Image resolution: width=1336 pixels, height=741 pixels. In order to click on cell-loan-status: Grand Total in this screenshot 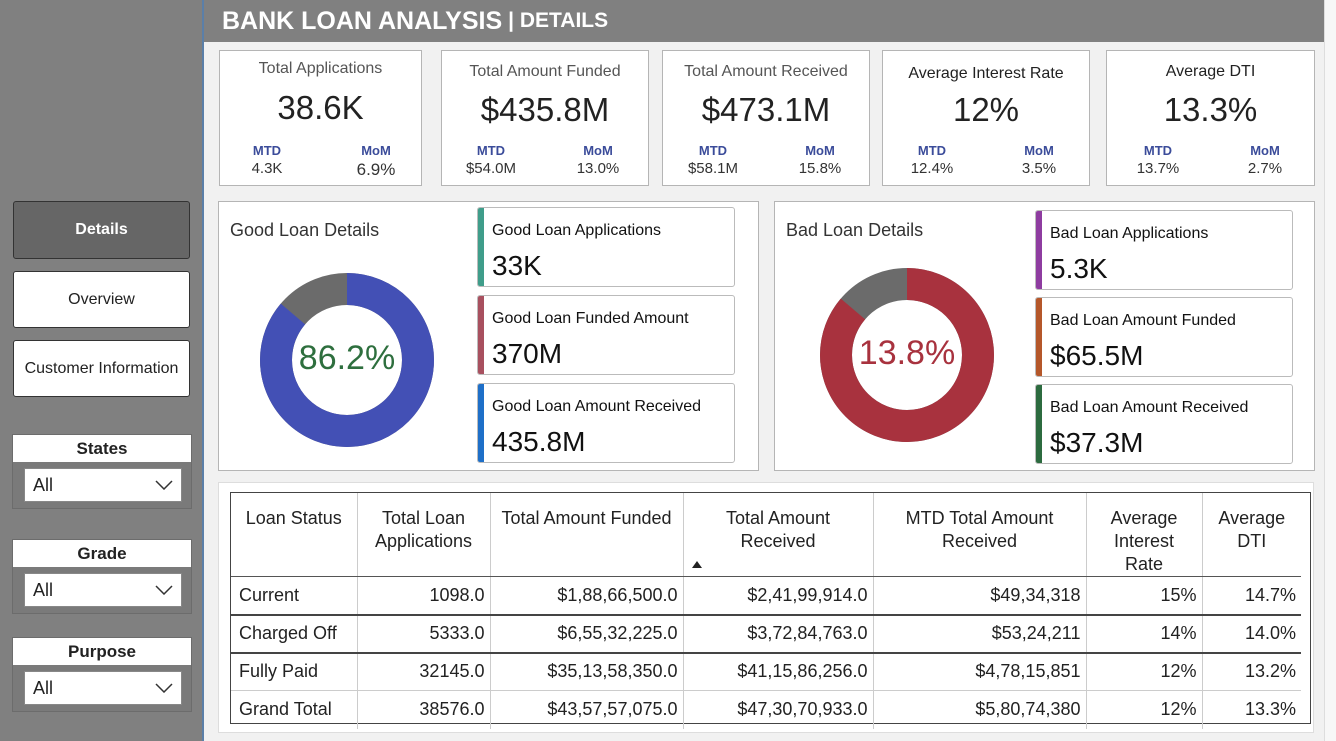, I will do `click(294, 709)`.